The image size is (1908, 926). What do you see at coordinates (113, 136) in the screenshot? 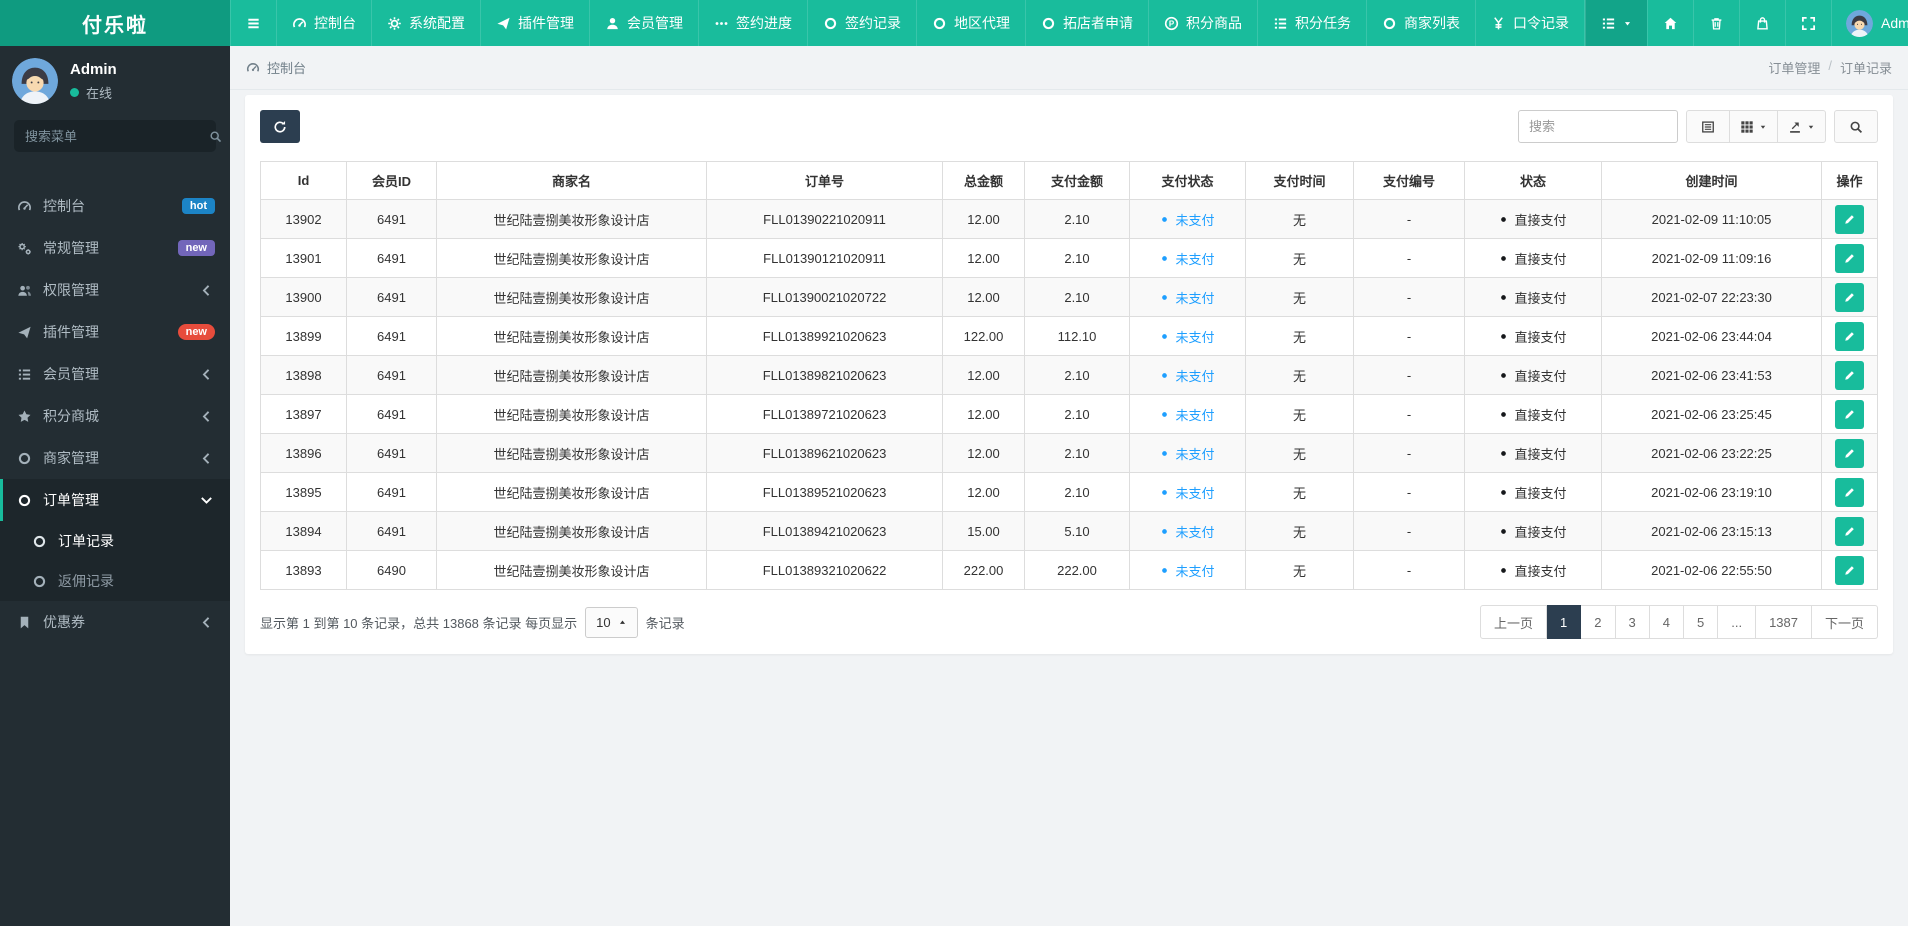
I see `sidebar-search-input` at bounding box center [113, 136].